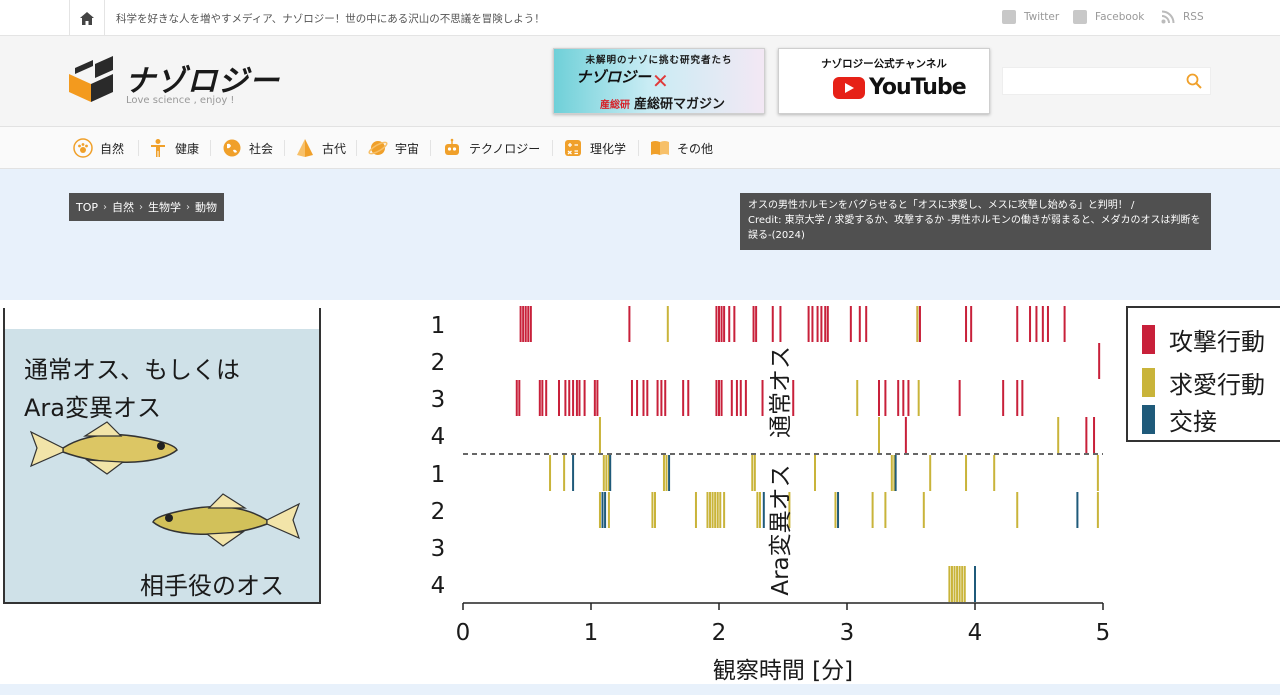  What do you see at coordinates (505, 148) in the screenshot?
I see `nav-item-label: テクノロジー` at bounding box center [505, 148].